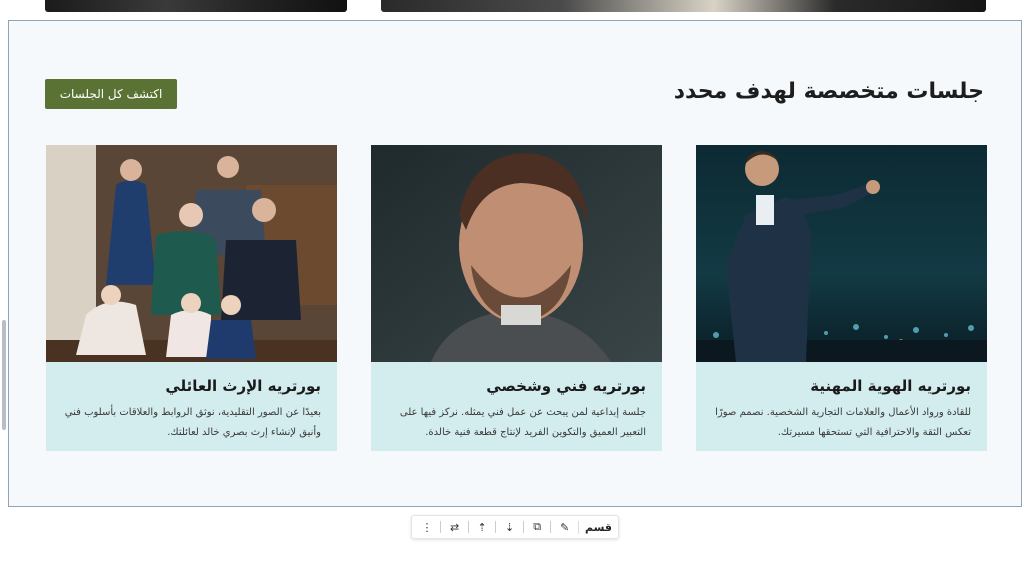 This screenshot has width=1024, height=566. What do you see at coordinates (565, 527) in the screenshot?
I see `pencil-icon: ✎` at bounding box center [565, 527].